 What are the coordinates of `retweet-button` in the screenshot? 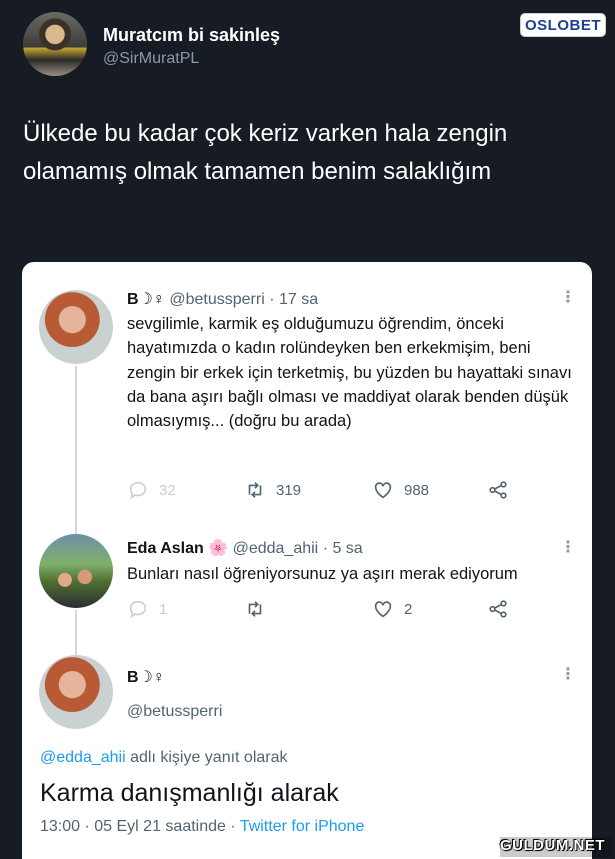 It's located at (255, 609).